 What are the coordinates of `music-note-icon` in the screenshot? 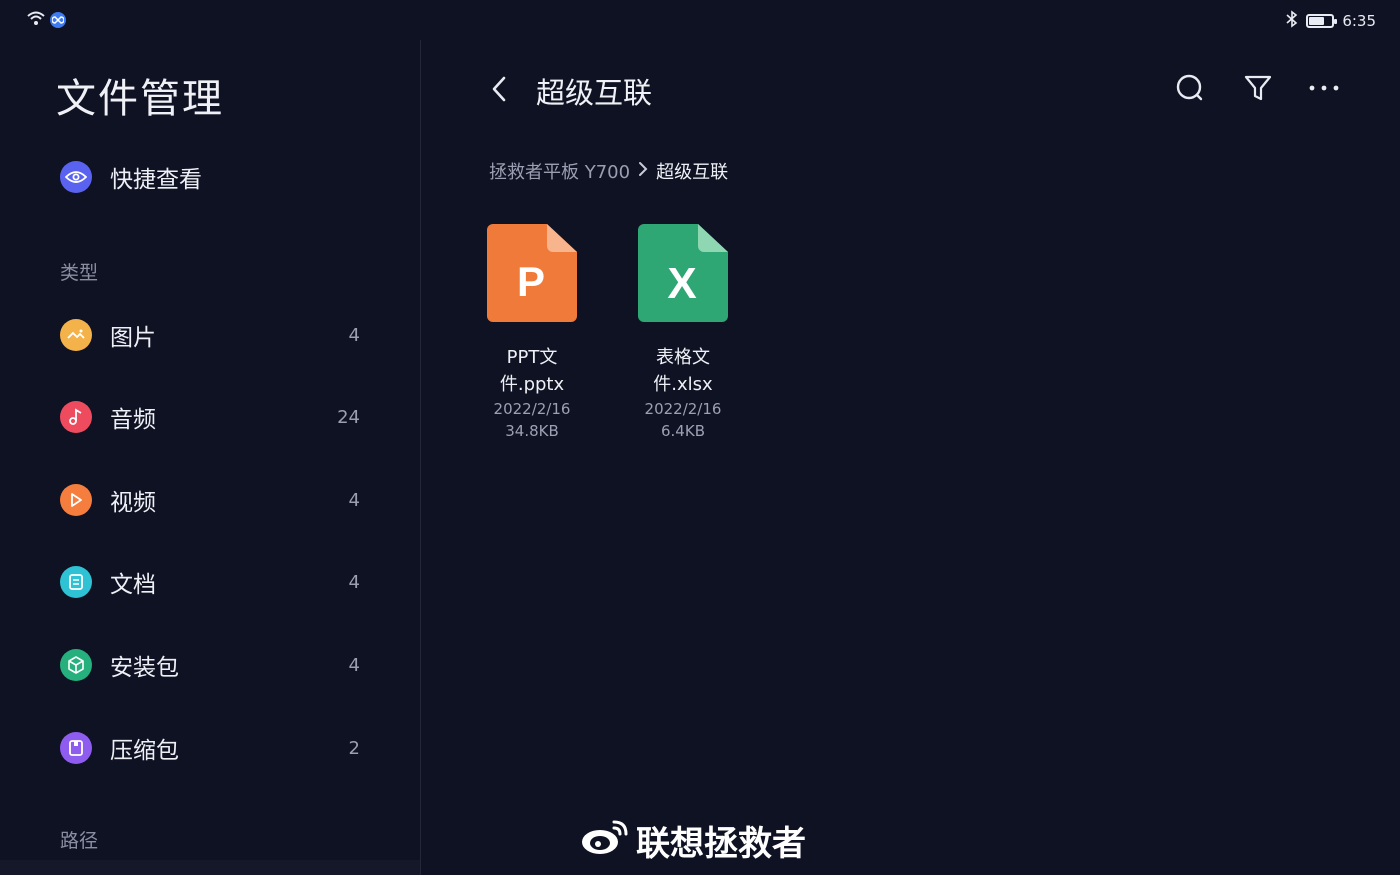 It's located at (76, 417).